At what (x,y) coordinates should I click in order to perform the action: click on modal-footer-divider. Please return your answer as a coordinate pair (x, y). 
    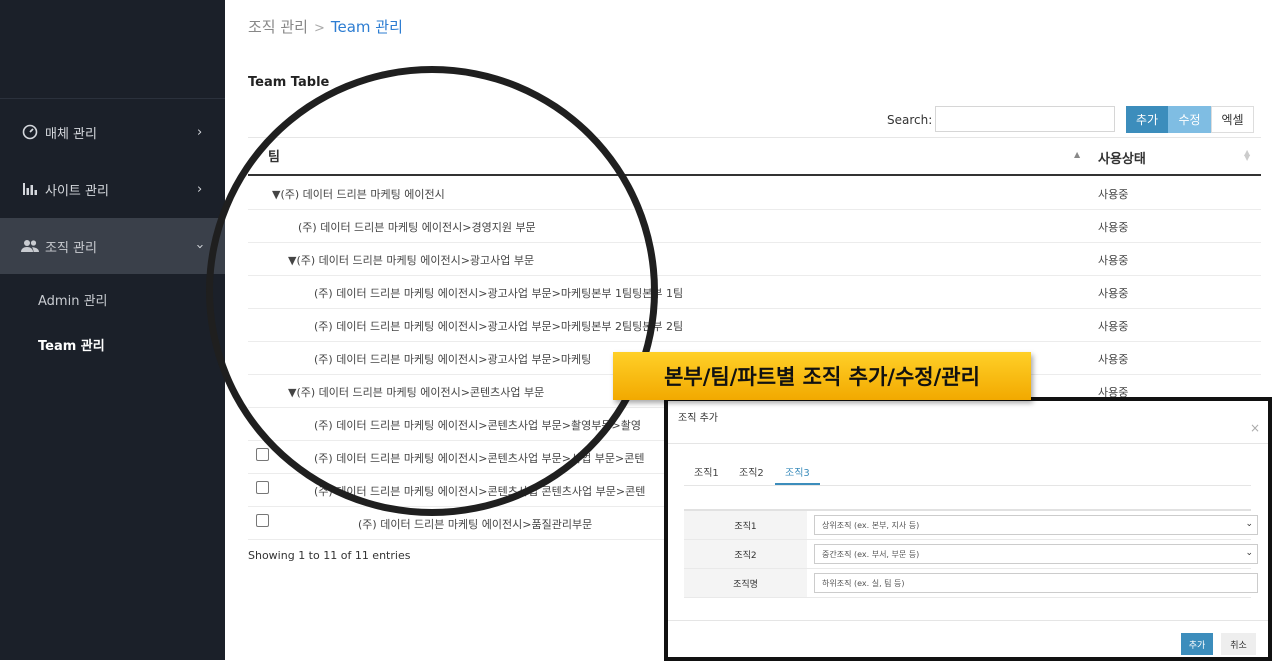
    Looking at the image, I should click on (968, 620).